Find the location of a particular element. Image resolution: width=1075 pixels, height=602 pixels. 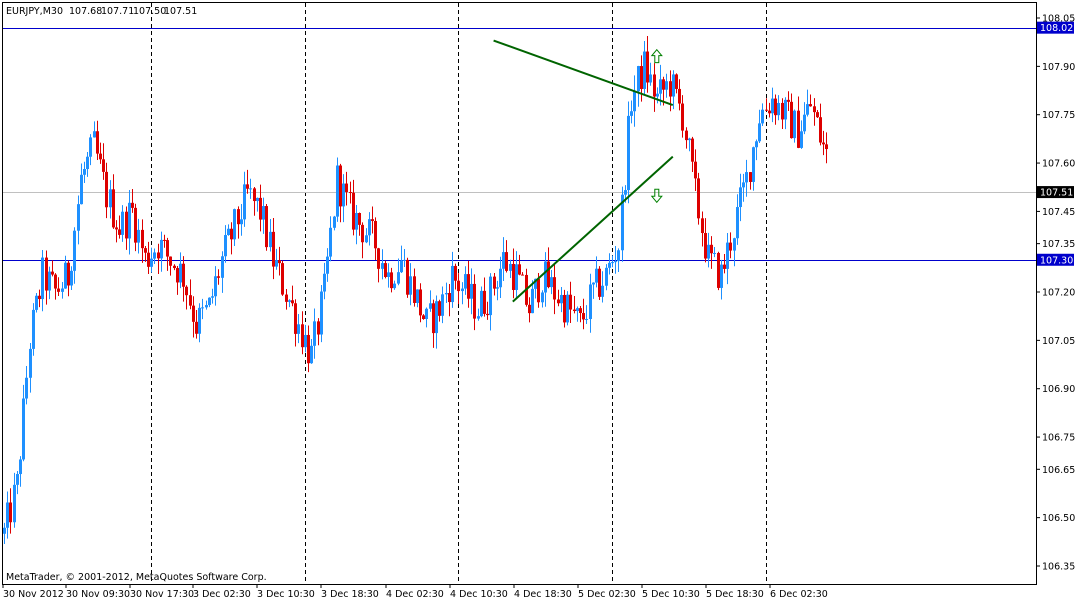

y-tick-label: 106.75 is located at coordinates (1058, 438).